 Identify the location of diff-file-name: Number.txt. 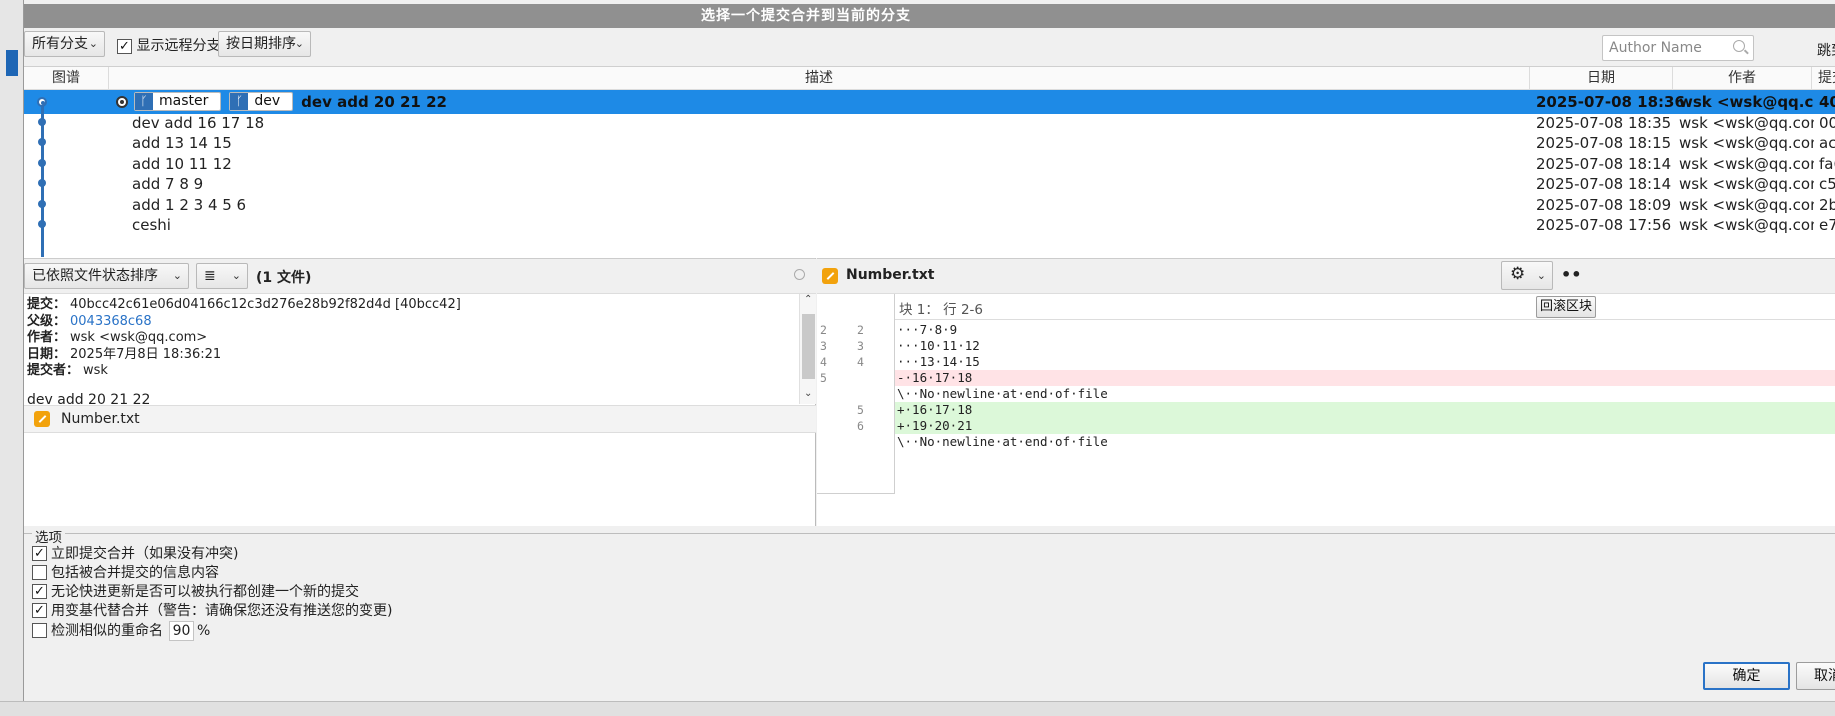
(890, 275).